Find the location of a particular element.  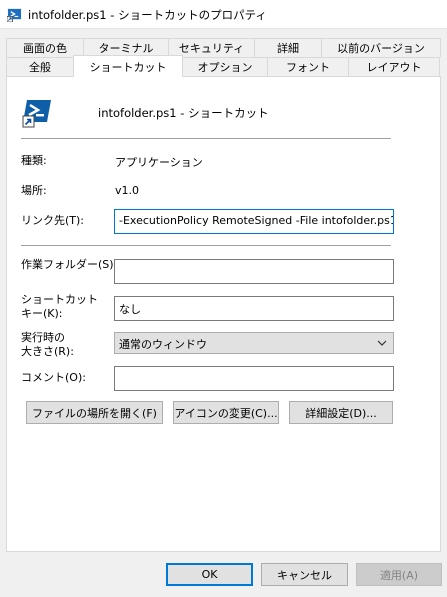

ok-button: OK is located at coordinates (209, 574).